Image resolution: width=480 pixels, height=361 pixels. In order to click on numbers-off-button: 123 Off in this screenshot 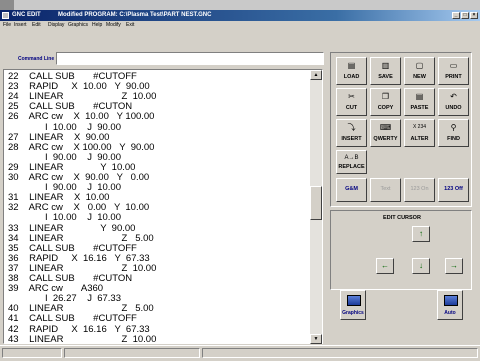, I will do `click(453, 190)`.